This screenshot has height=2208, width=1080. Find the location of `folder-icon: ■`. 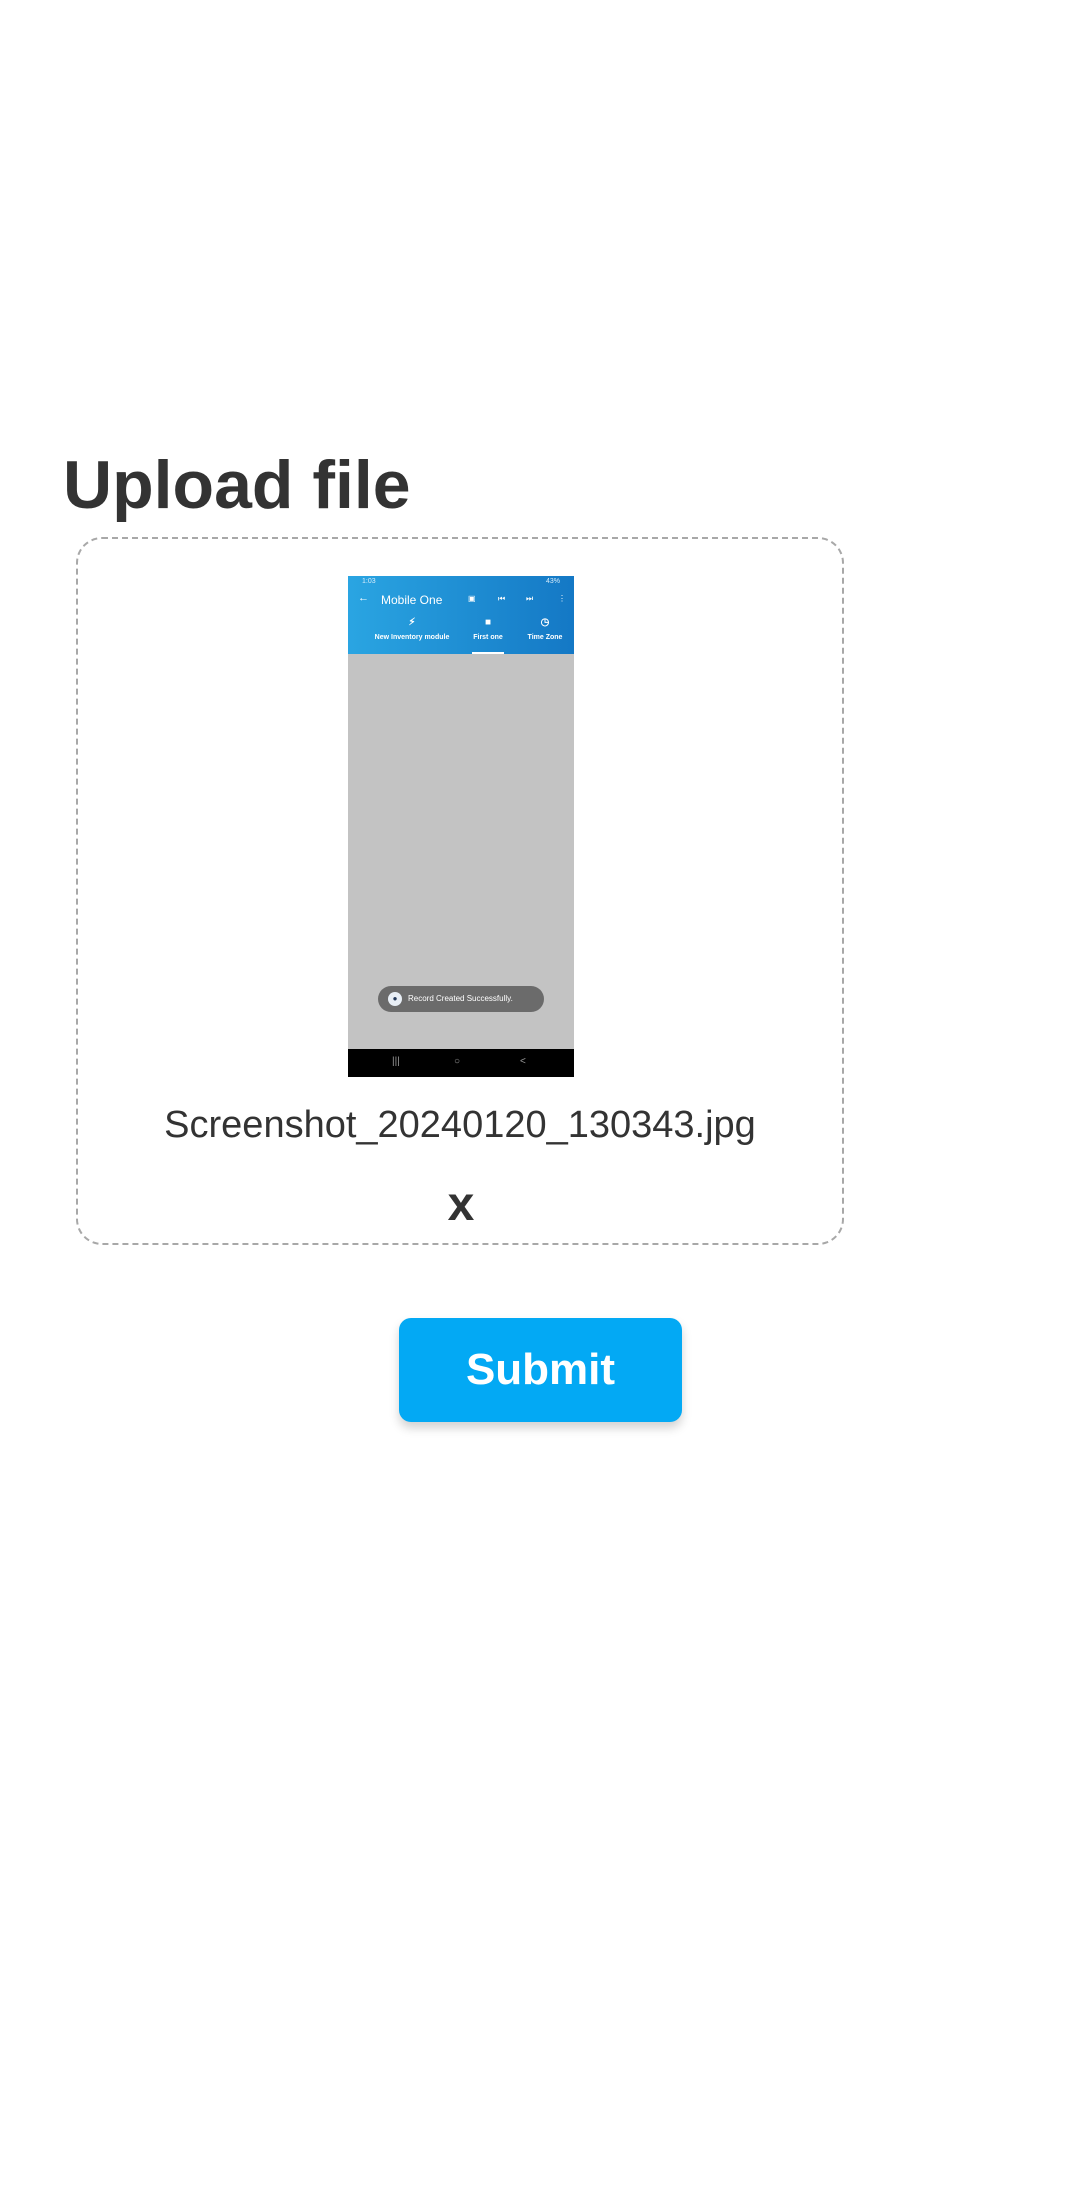

folder-icon: ■ is located at coordinates (488, 622).